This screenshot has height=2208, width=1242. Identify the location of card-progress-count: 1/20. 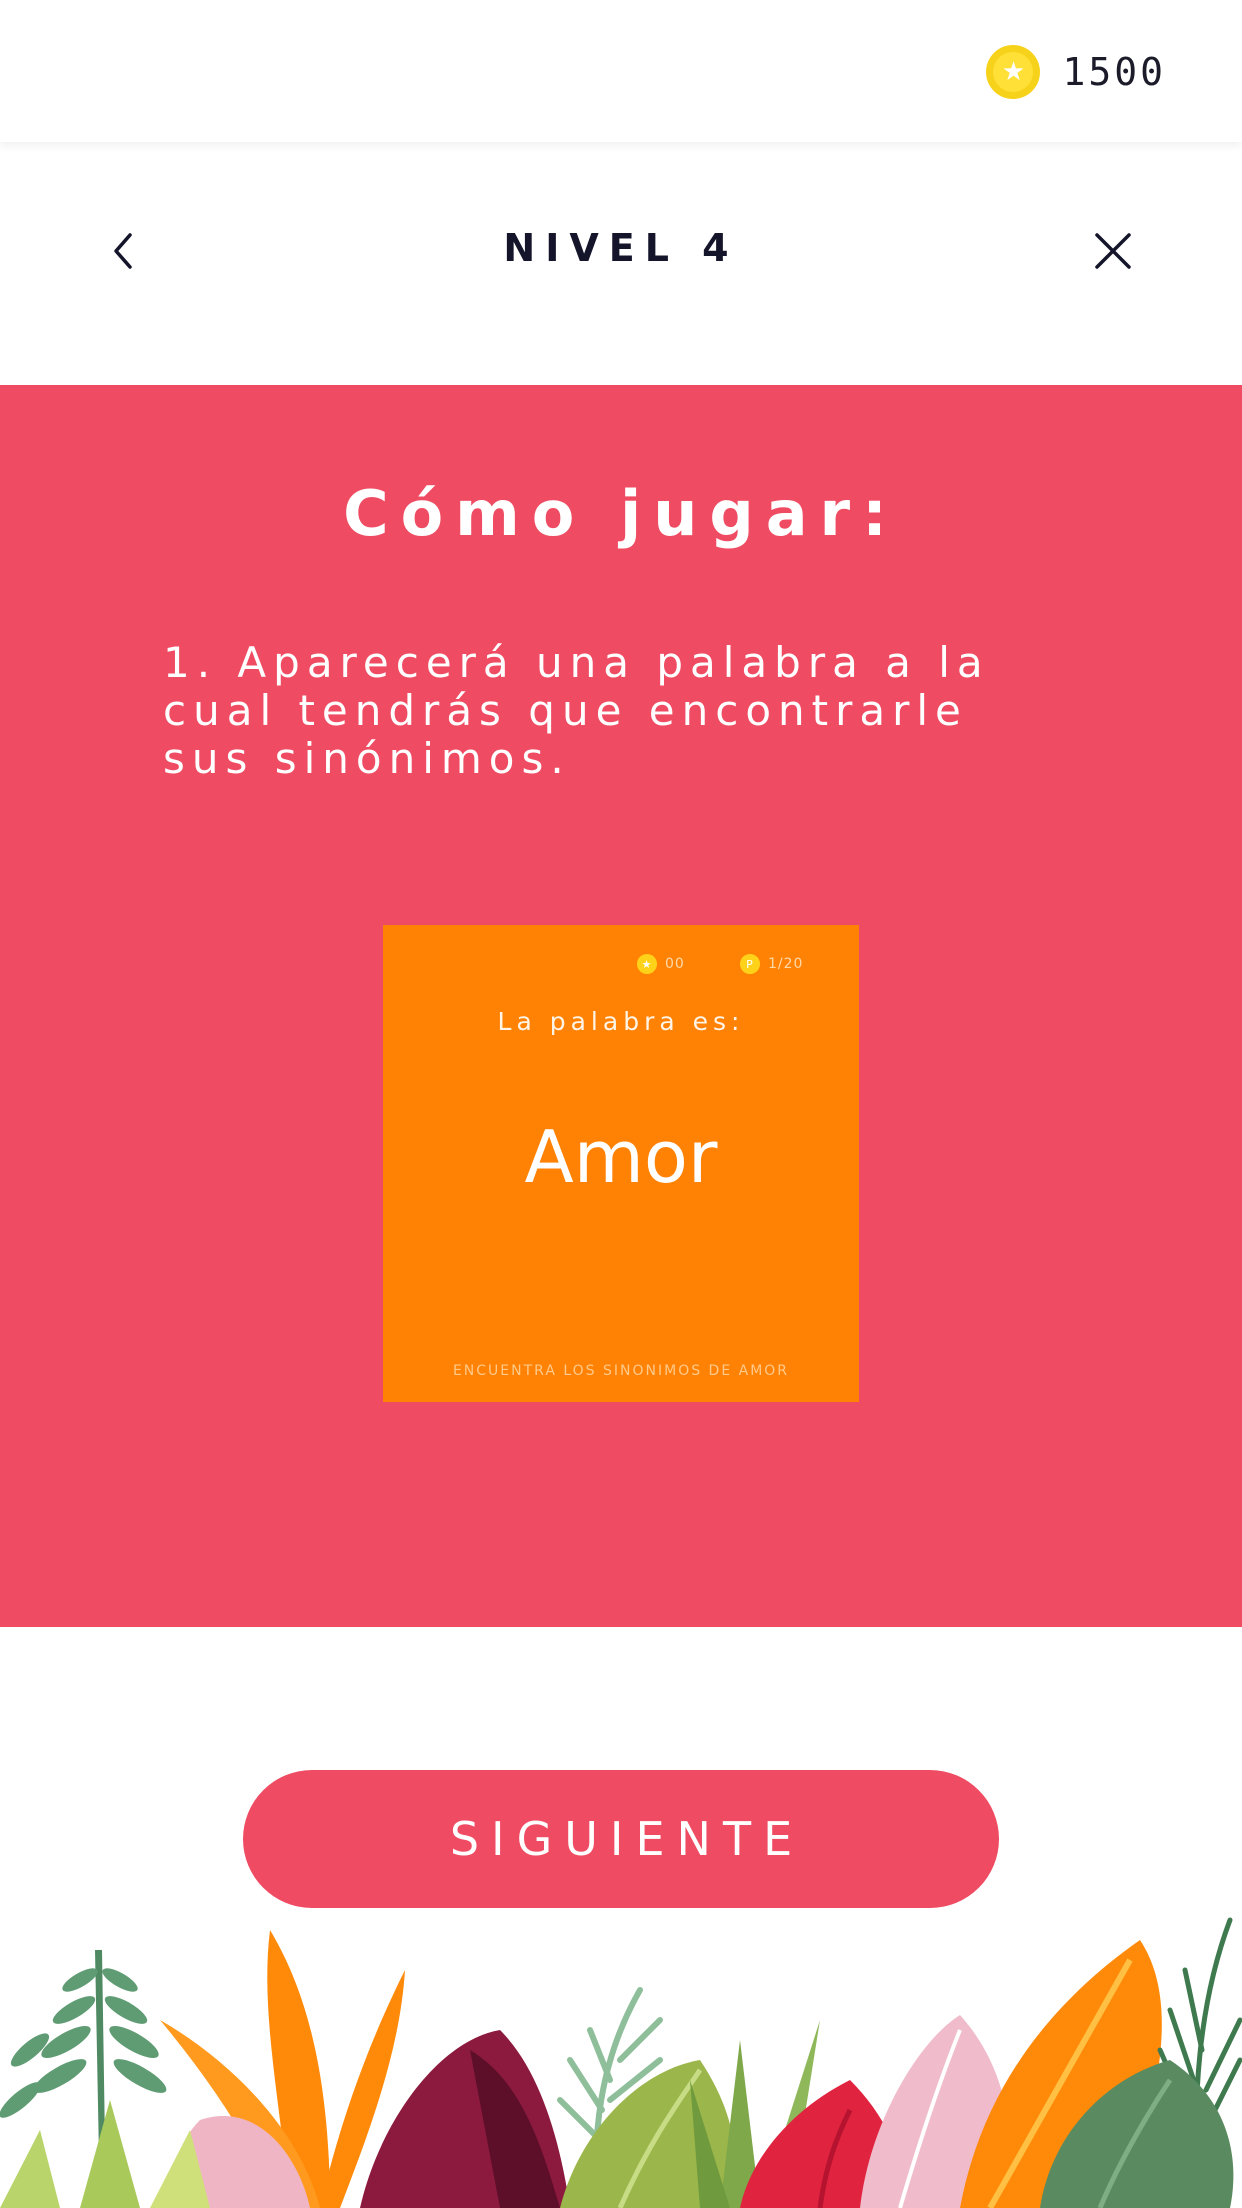
(786, 964).